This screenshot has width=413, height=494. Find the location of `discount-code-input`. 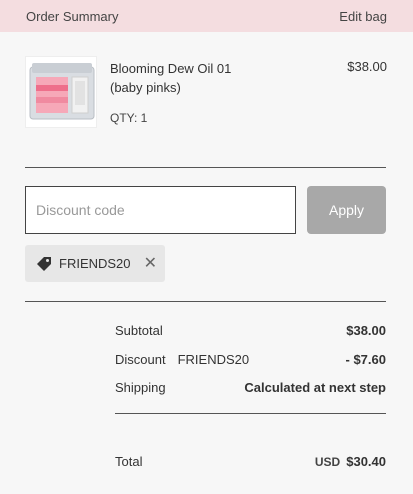

discount-code-input is located at coordinates (160, 210).